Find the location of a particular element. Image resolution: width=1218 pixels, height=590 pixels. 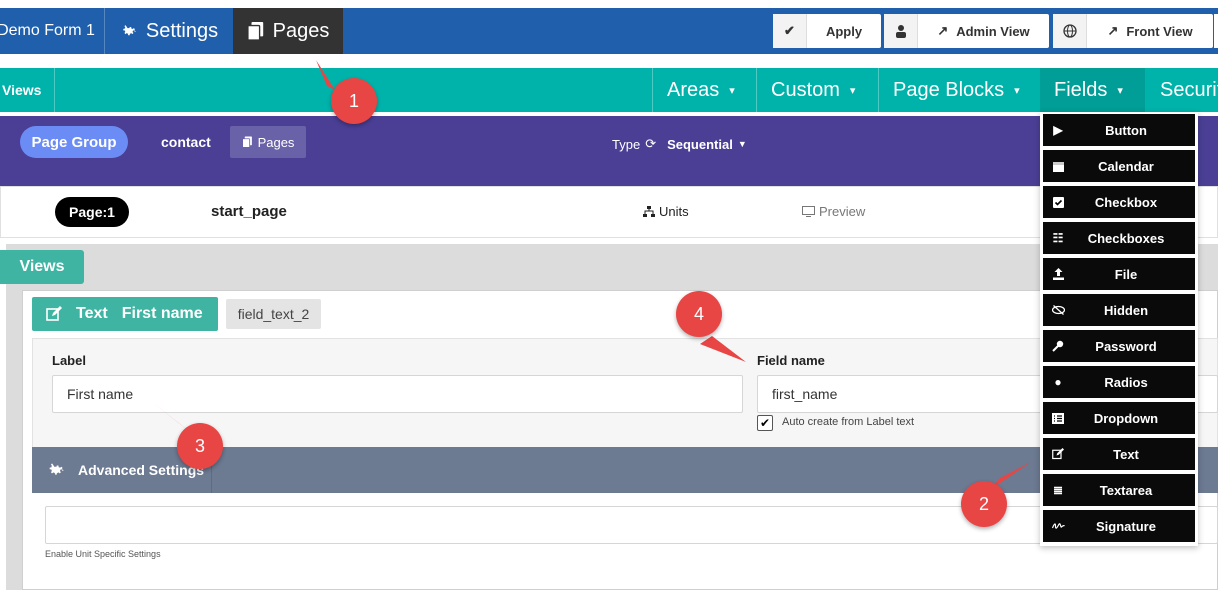

callout-3: 3 is located at coordinates (200, 446).